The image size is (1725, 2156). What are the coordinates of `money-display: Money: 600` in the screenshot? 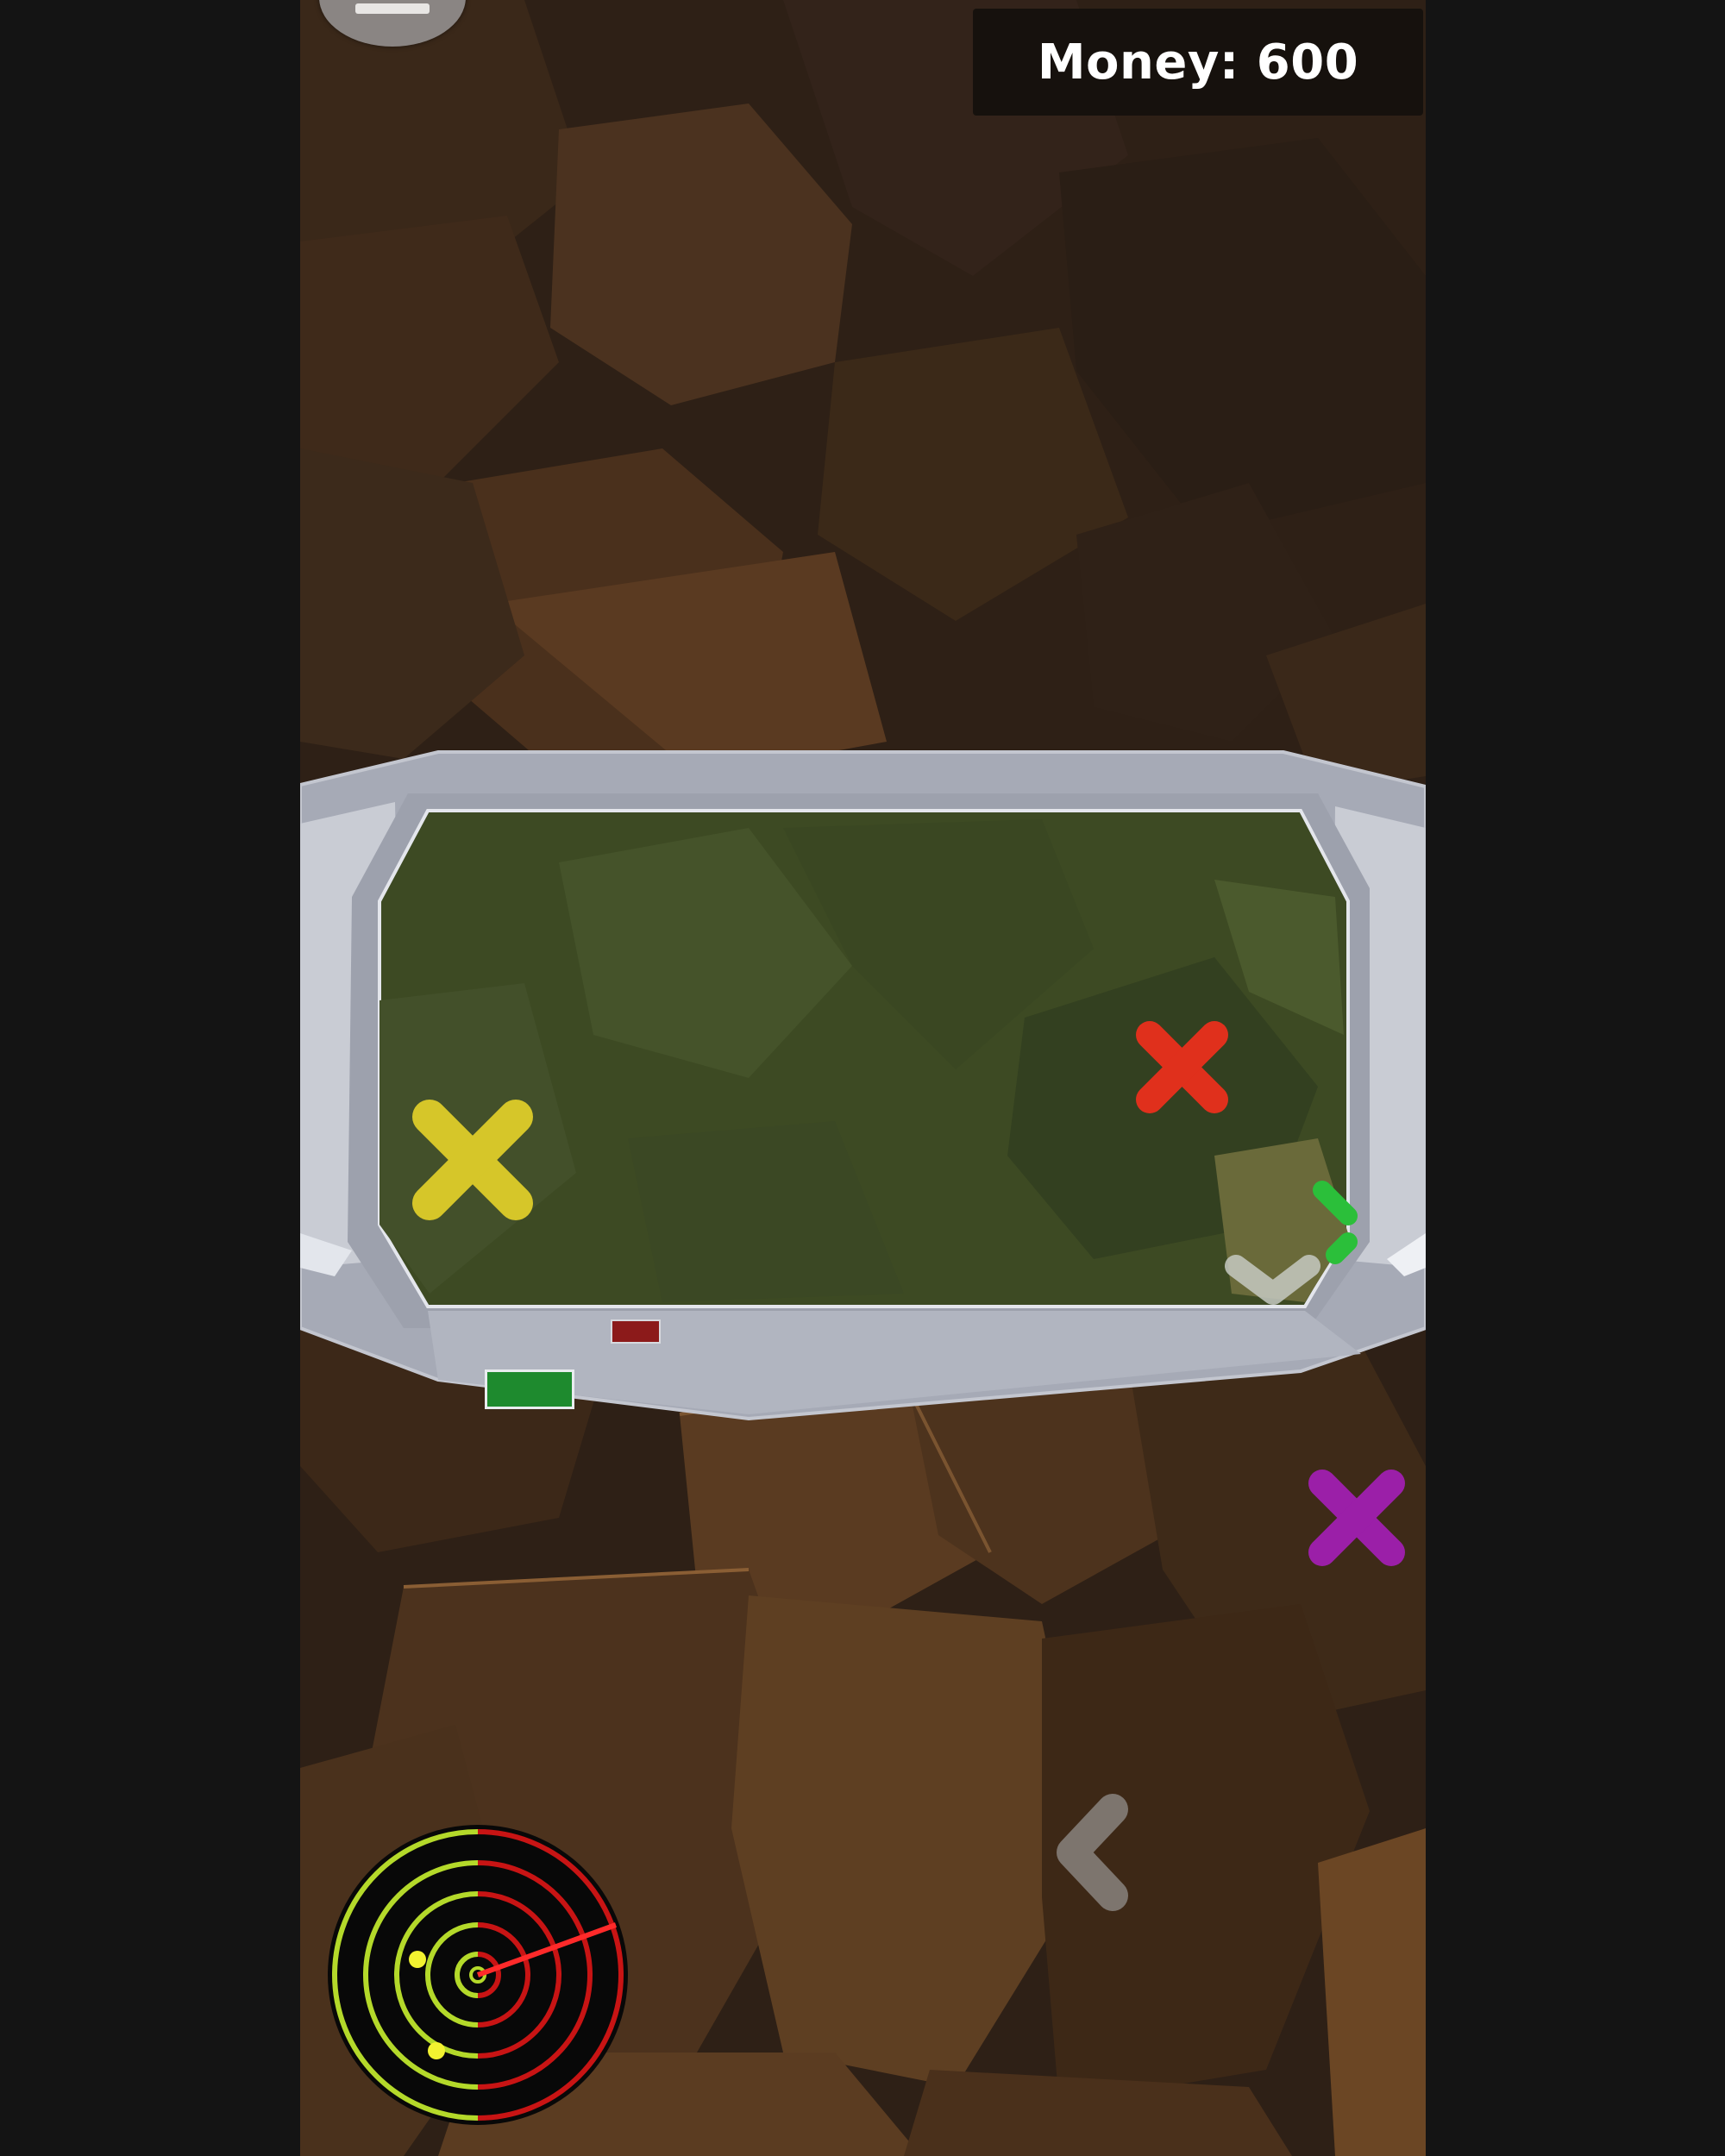 It's located at (1198, 62).